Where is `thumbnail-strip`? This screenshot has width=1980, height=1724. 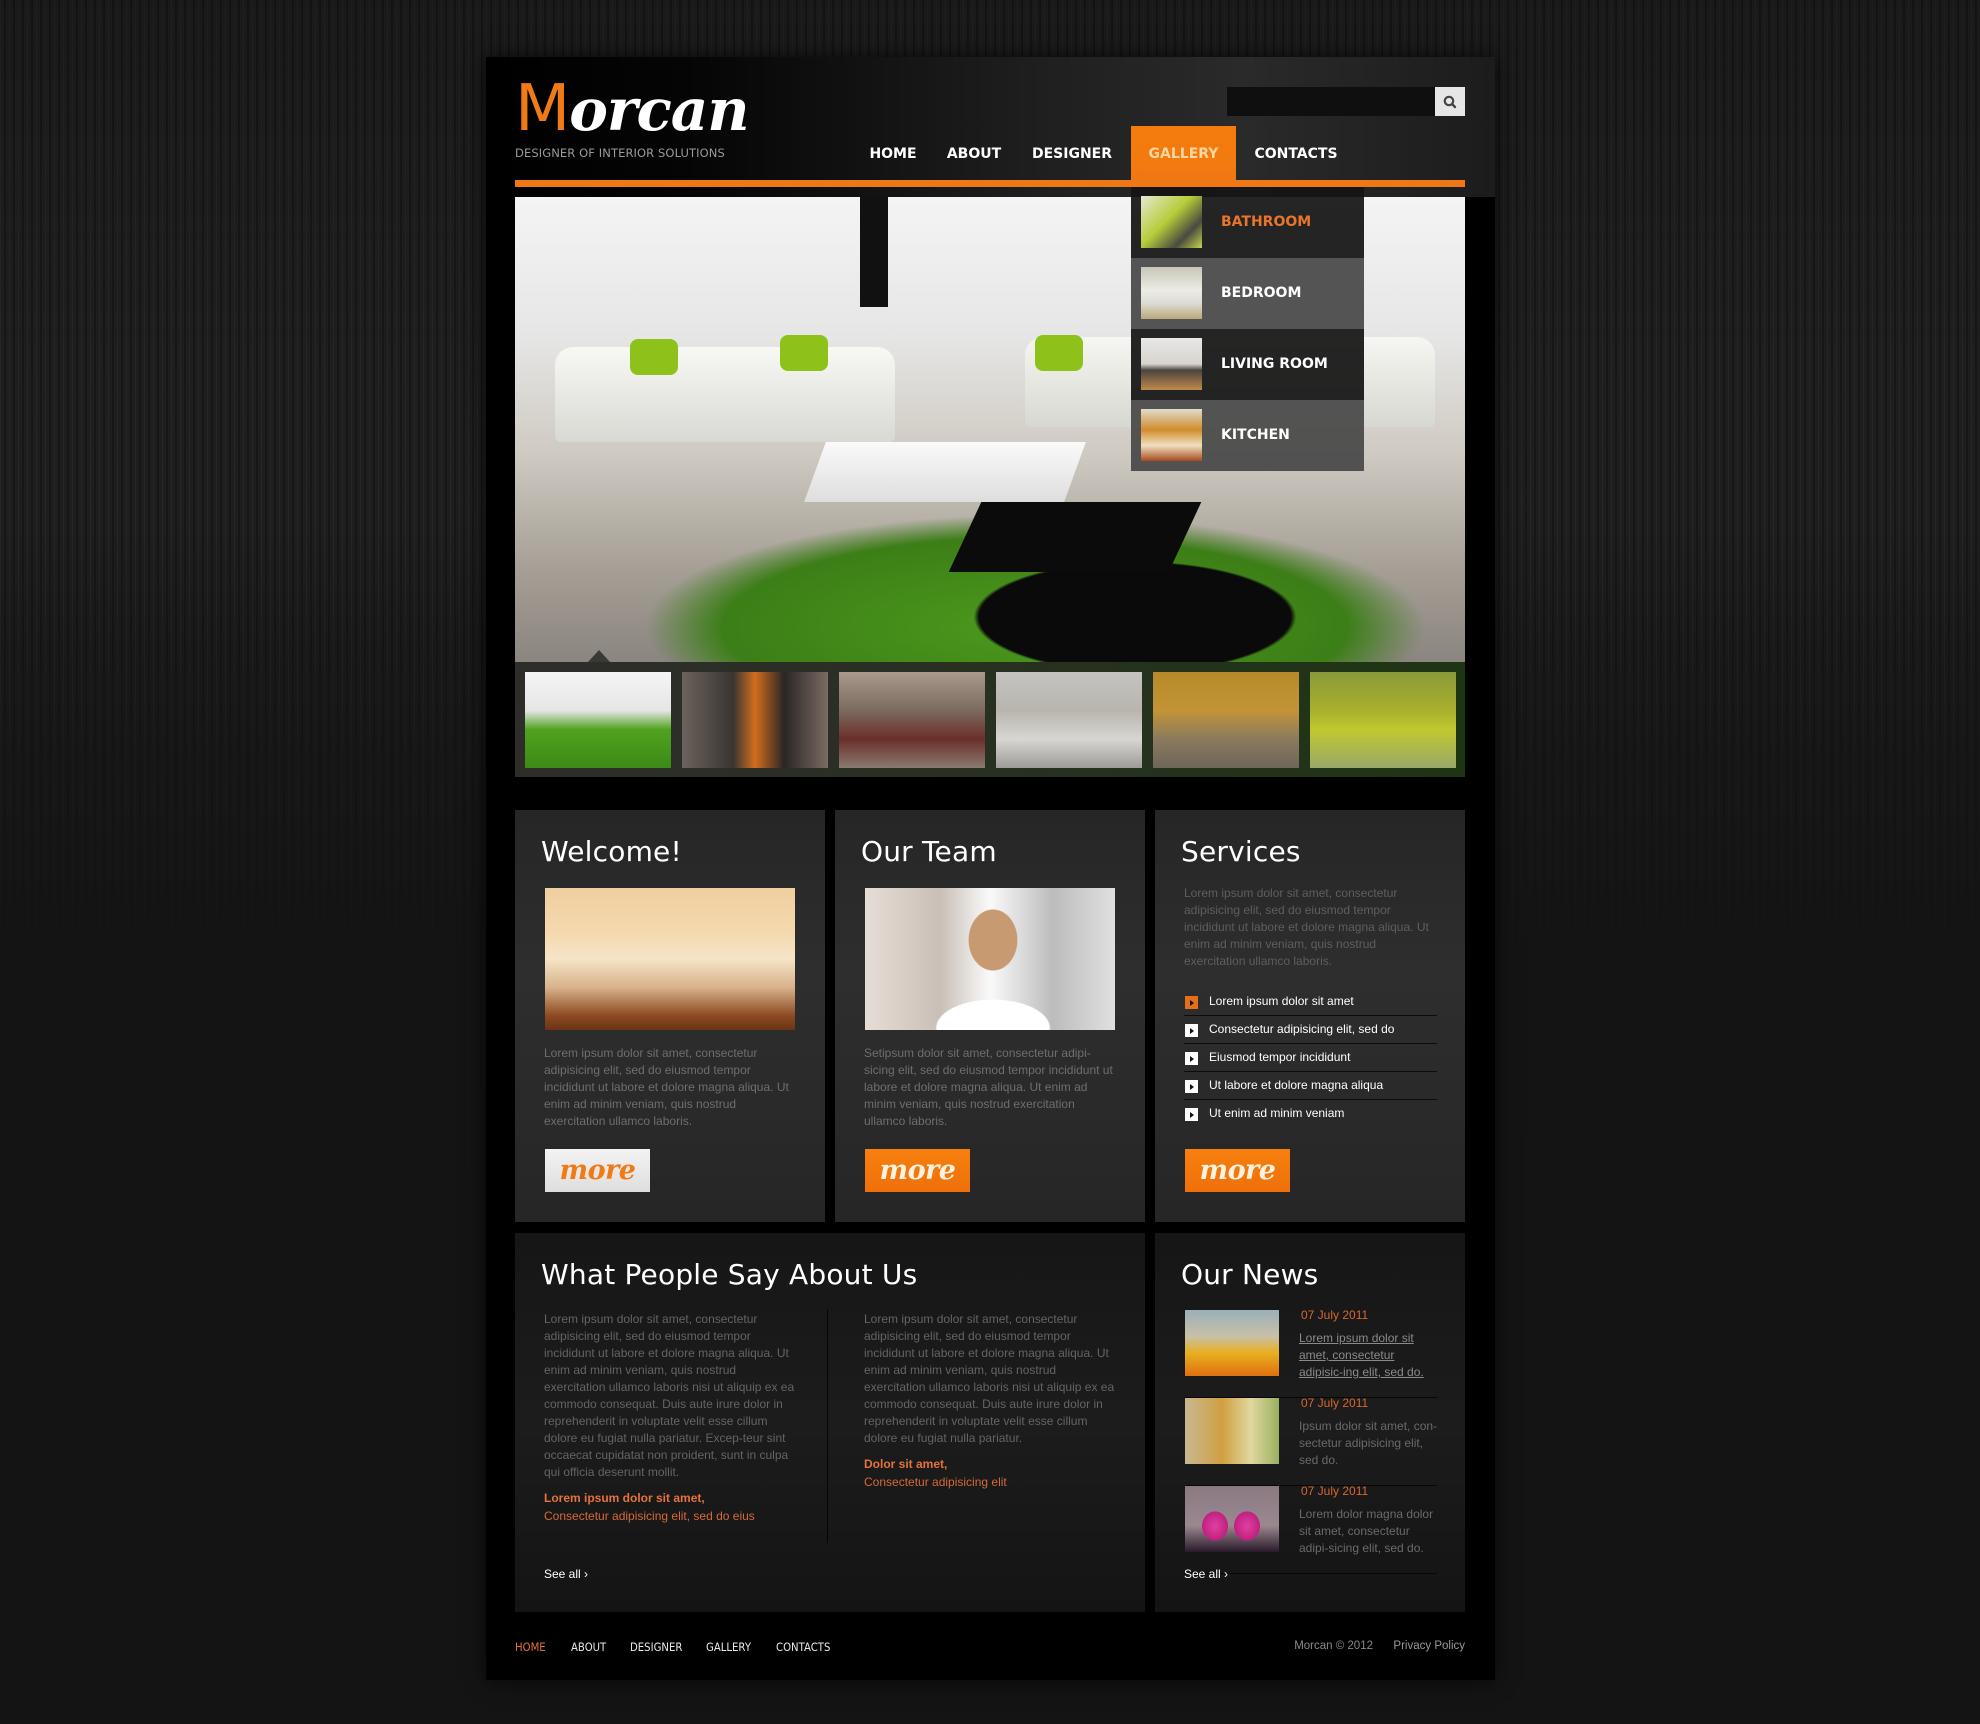
thumbnail-strip is located at coordinates (990, 713).